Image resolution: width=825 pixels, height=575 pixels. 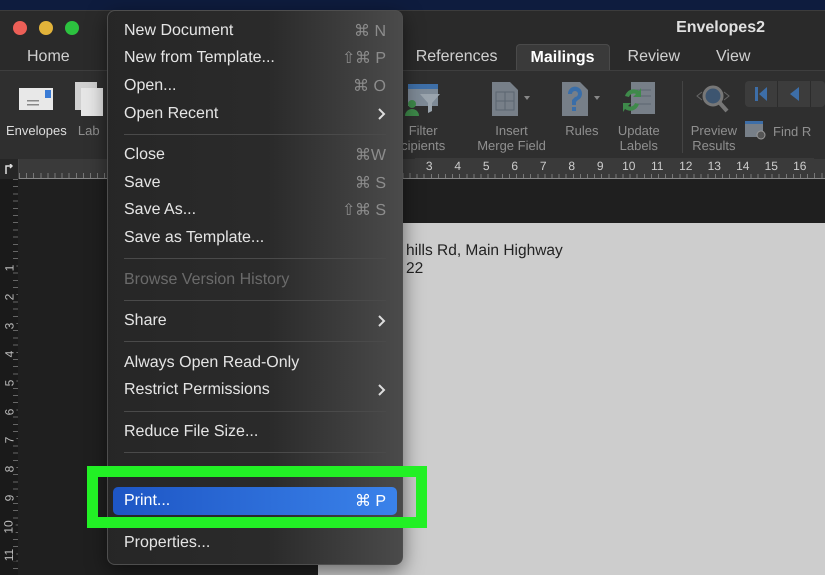 What do you see at coordinates (88, 99) in the screenshot?
I see `label-sheet-icon` at bounding box center [88, 99].